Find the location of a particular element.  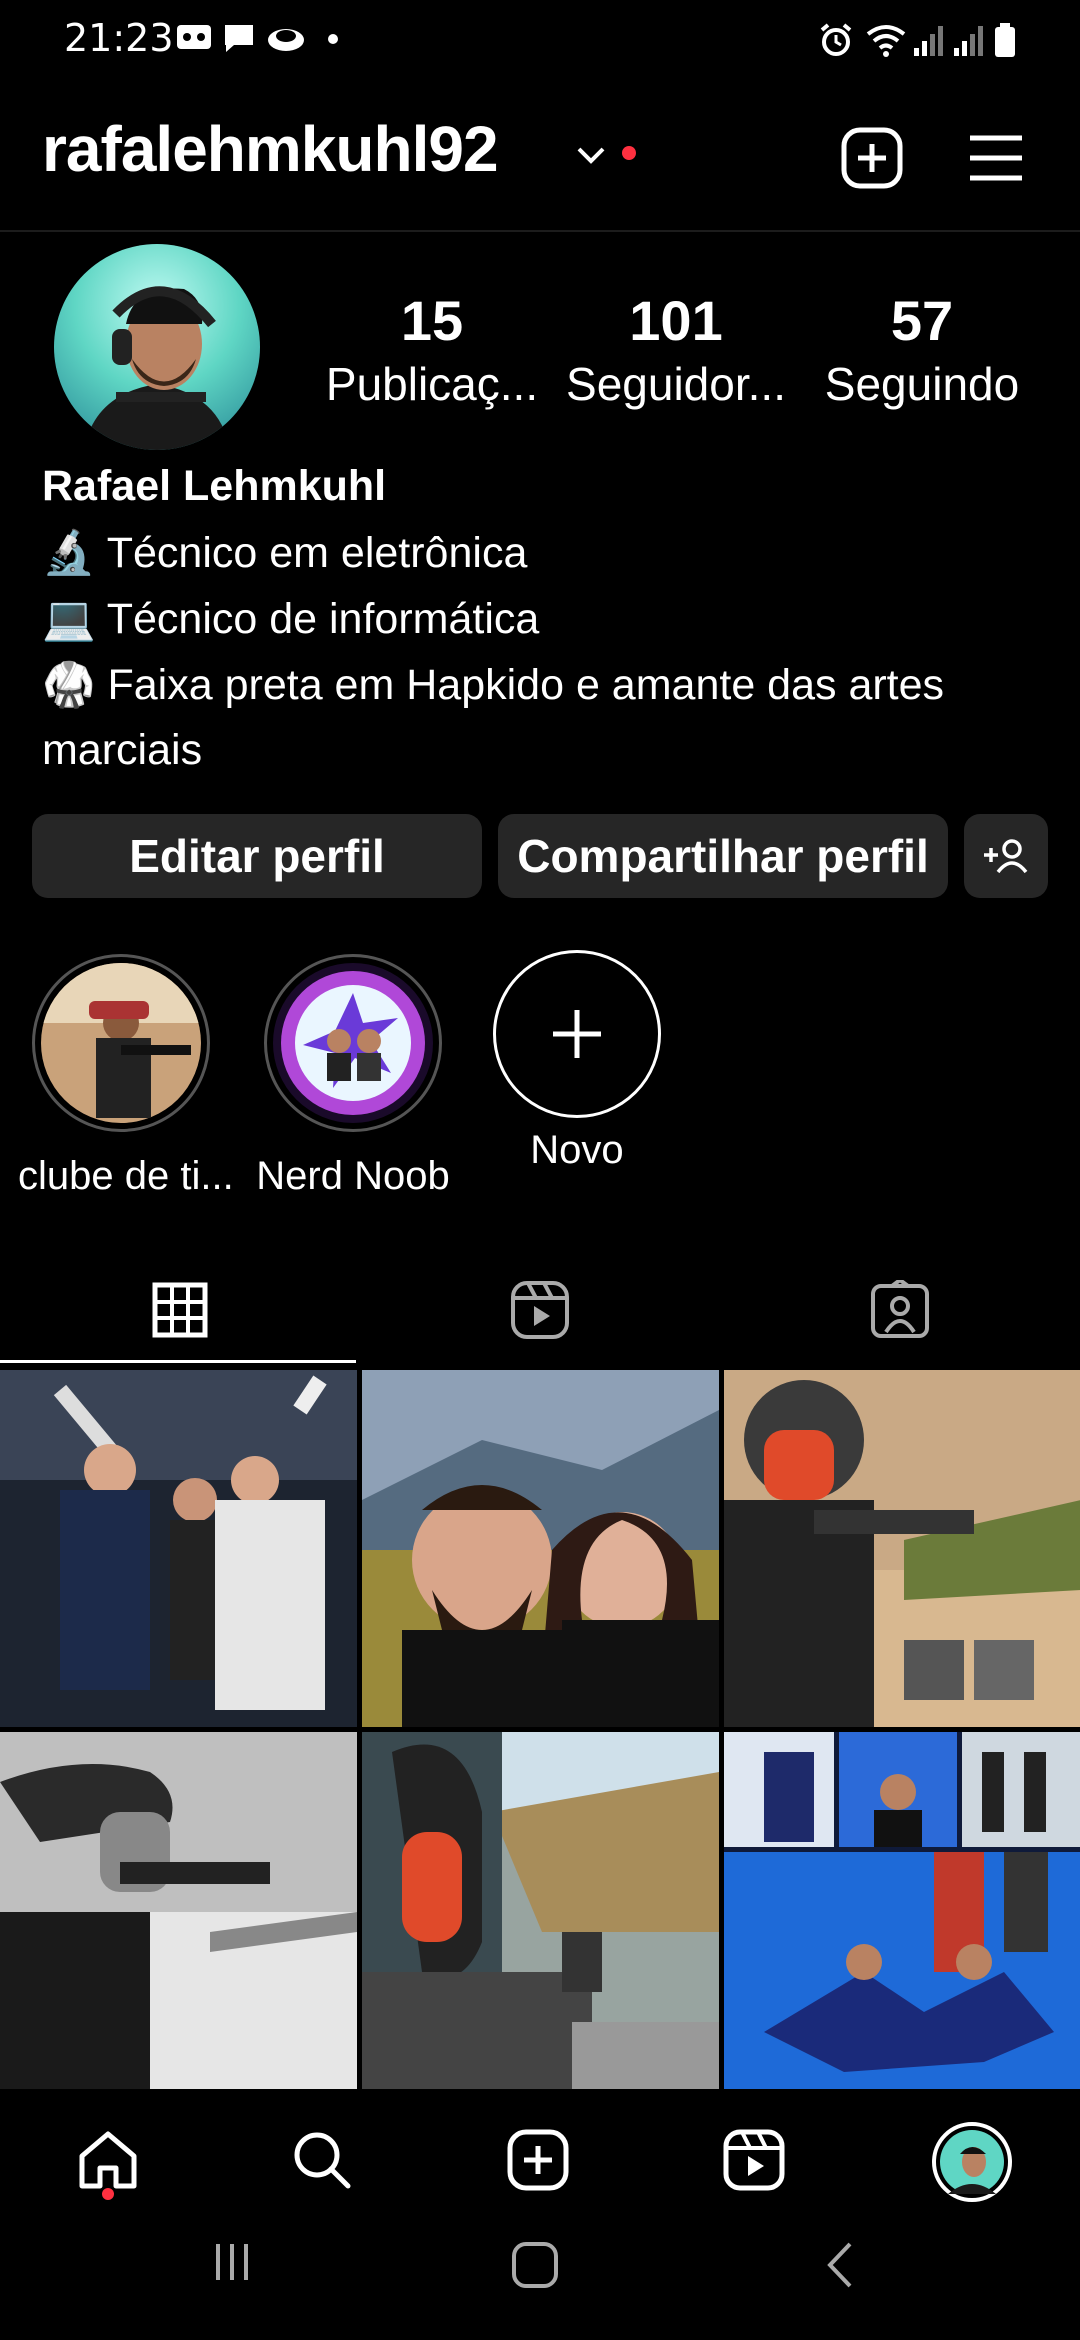

profile-name: Rafael Lehmkuhl is located at coordinates (214, 486).